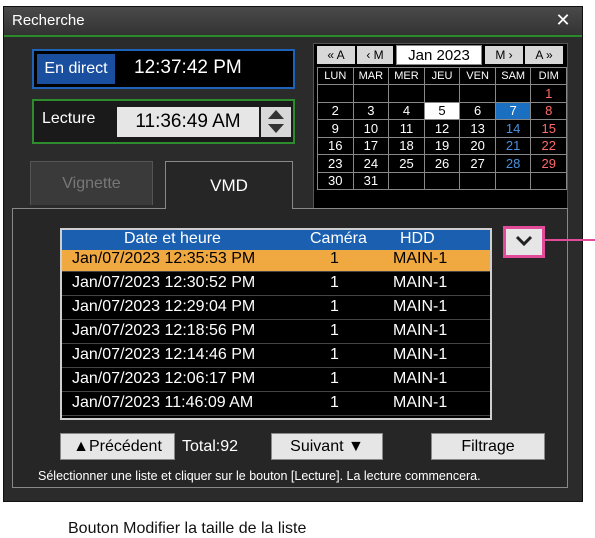  I want to click on table-row: Jan/07/2023 12:14:46 PM 1 MAIN-1, so click(276, 357).